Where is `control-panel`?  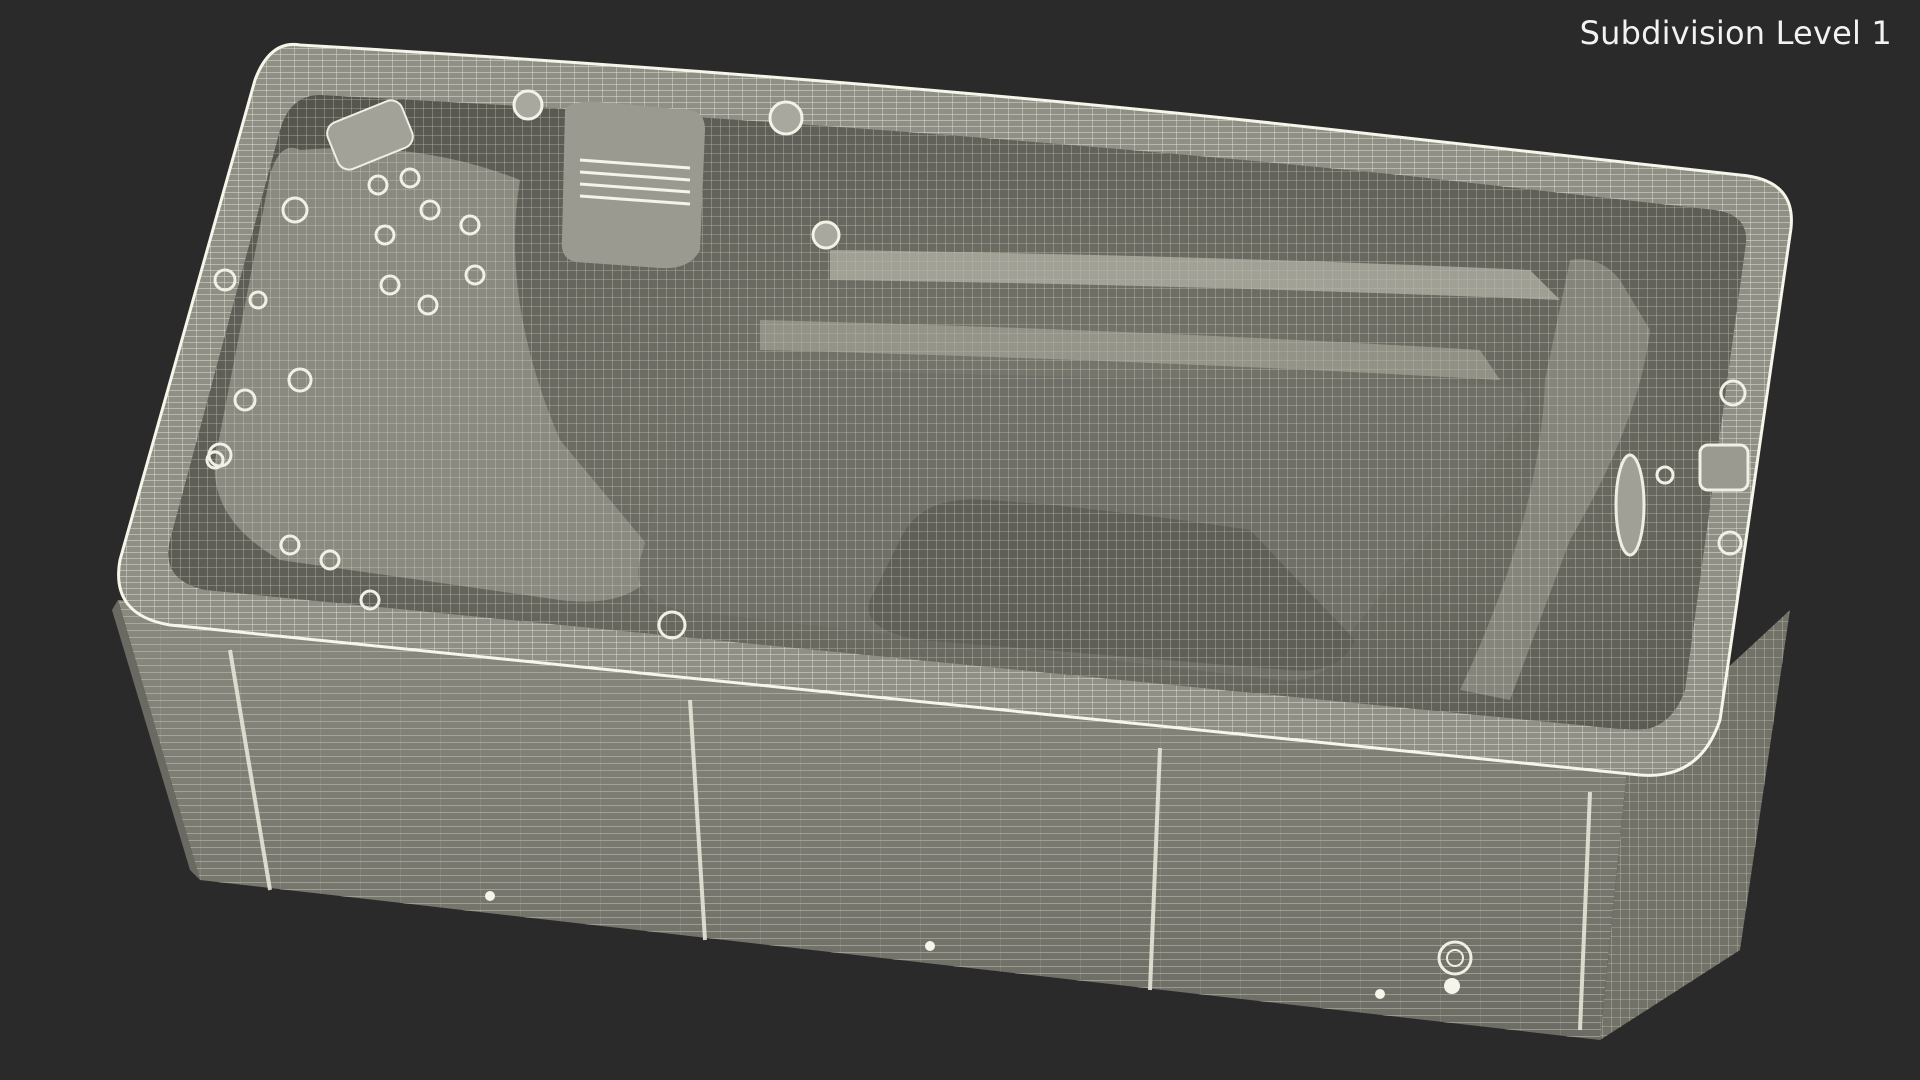
control-panel is located at coordinates (1724, 467).